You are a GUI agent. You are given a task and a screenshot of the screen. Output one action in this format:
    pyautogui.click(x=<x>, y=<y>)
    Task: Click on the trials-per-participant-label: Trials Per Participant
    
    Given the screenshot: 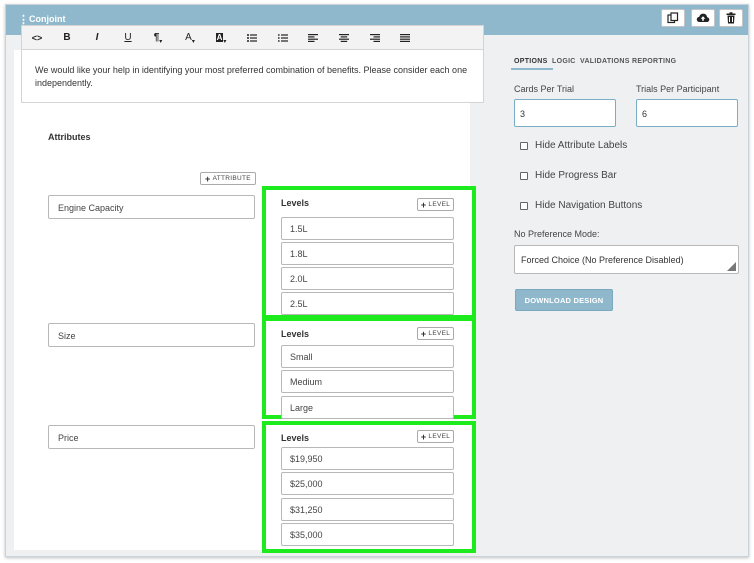 What is the action you would take?
    pyautogui.click(x=678, y=89)
    